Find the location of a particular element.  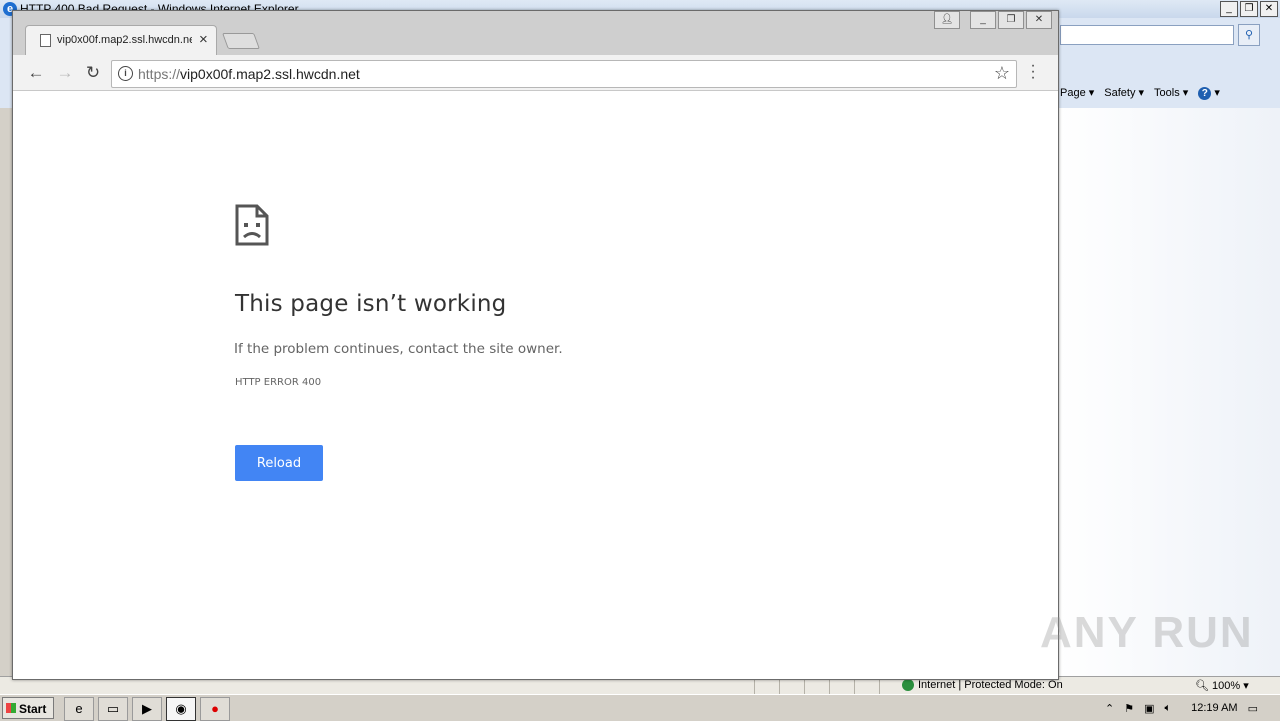

reload-button: Reload is located at coordinates (279, 463).